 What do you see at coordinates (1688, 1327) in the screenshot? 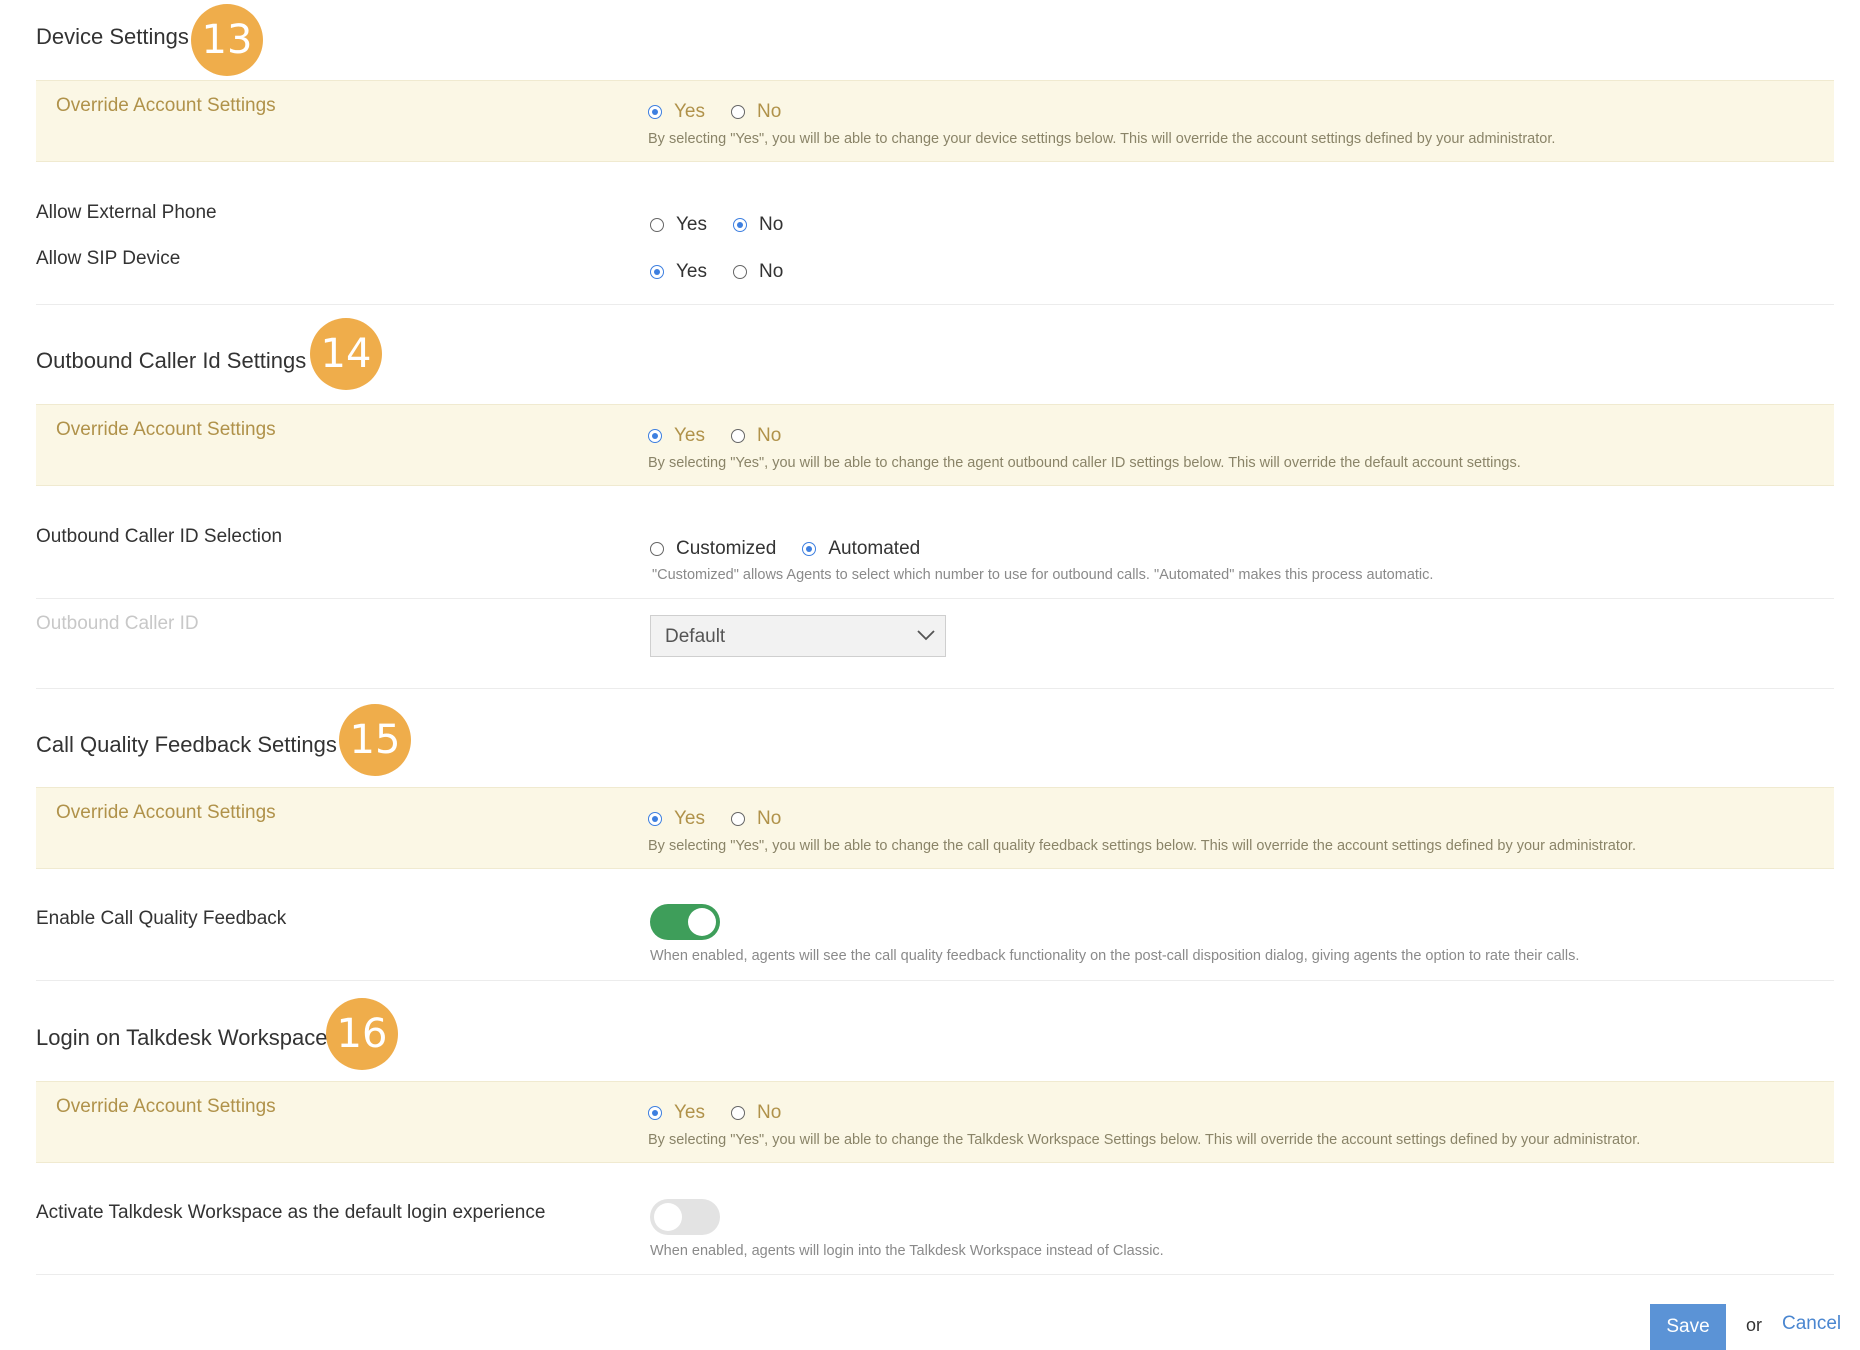
I see `save-button: Save` at bounding box center [1688, 1327].